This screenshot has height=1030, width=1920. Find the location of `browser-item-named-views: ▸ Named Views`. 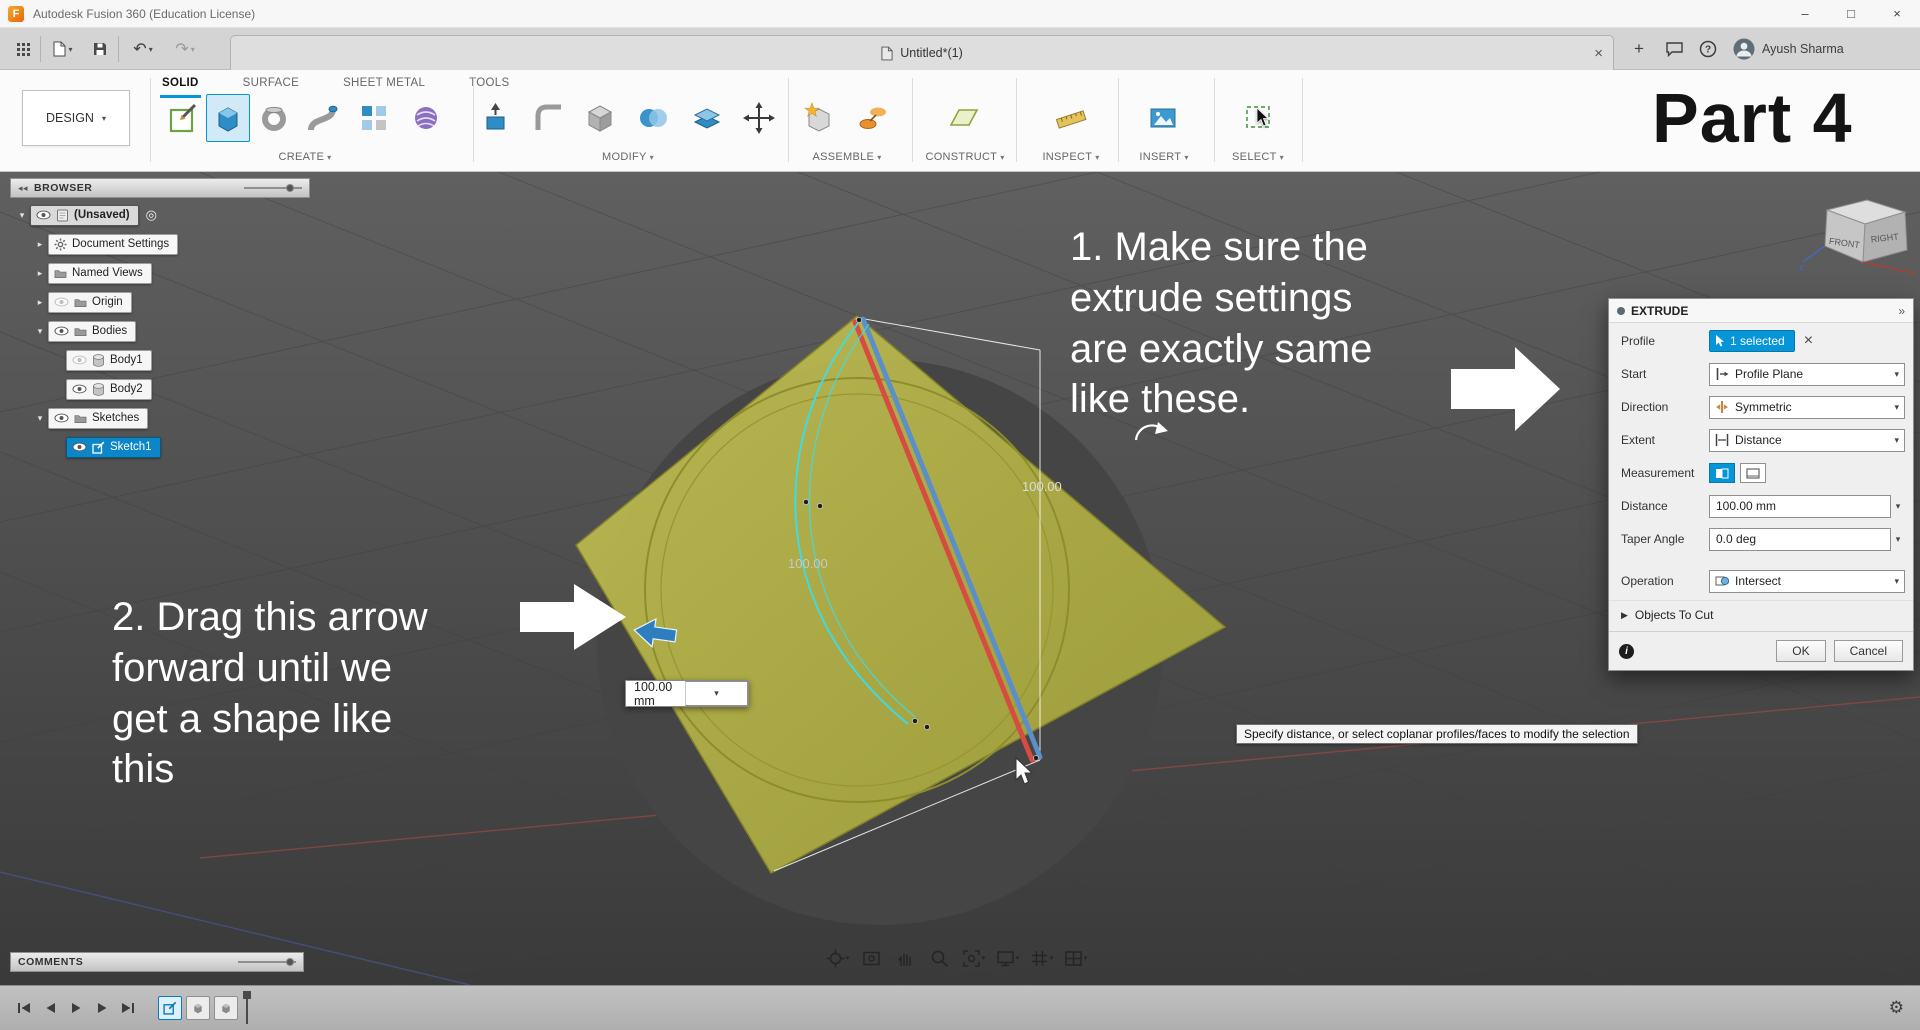

browser-item-named-views: ▸ Named Views is located at coordinates (160, 273).